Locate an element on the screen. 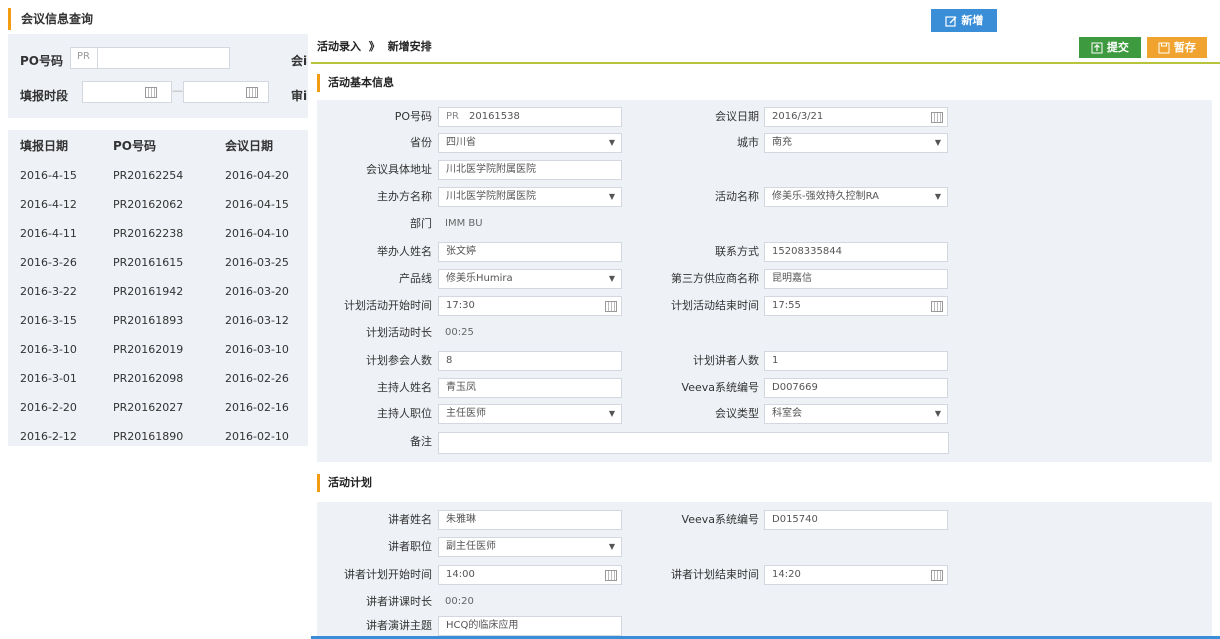  table-row: 2016-2-12 PR20161890 2016-02-10 is located at coordinates (158, 436).